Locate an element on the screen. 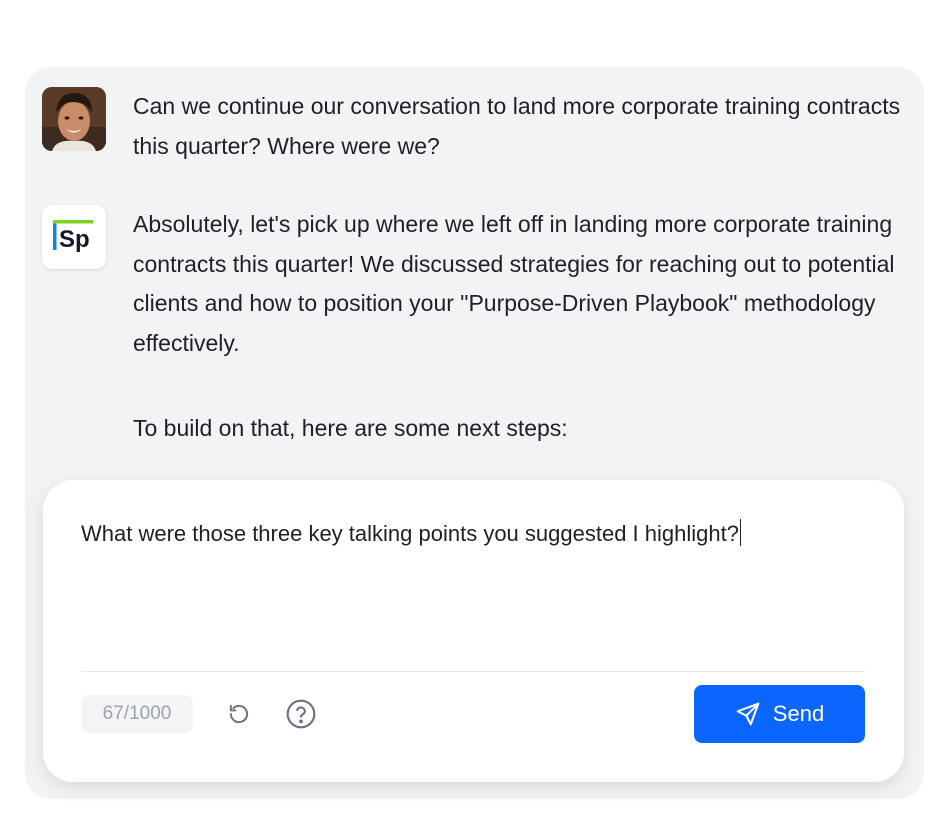  help-circle-icon is located at coordinates (301, 714).